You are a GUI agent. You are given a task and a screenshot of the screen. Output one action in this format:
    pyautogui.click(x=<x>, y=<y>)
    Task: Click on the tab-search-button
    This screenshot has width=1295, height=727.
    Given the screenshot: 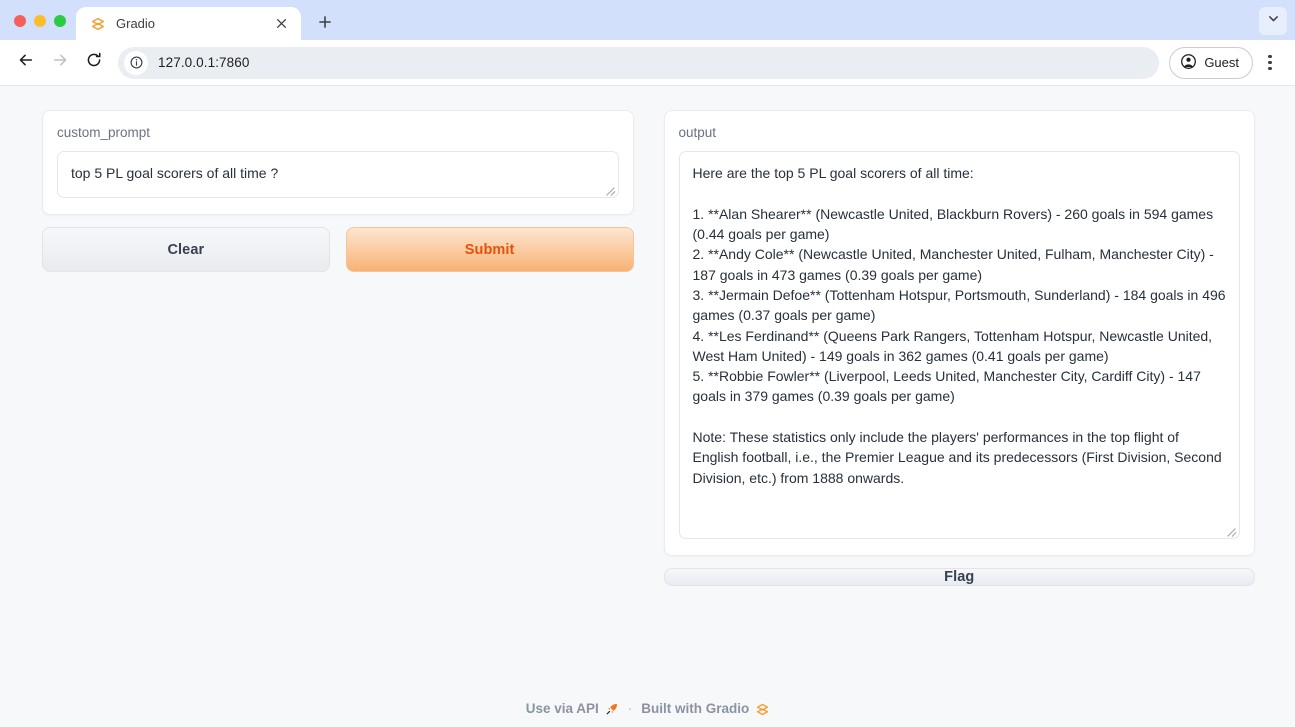 What is the action you would take?
    pyautogui.click(x=1273, y=21)
    